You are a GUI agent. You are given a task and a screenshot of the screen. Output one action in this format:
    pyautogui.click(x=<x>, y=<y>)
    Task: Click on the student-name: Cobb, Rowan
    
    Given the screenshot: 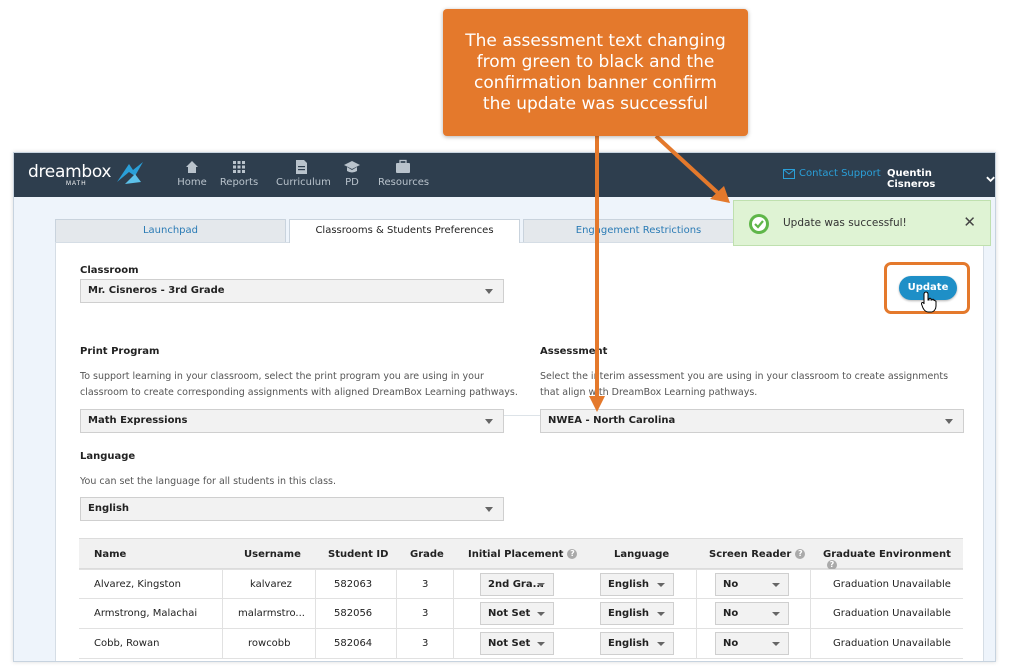 What is the action you would take?
    pyautogui.click(x=127, y=643)
    